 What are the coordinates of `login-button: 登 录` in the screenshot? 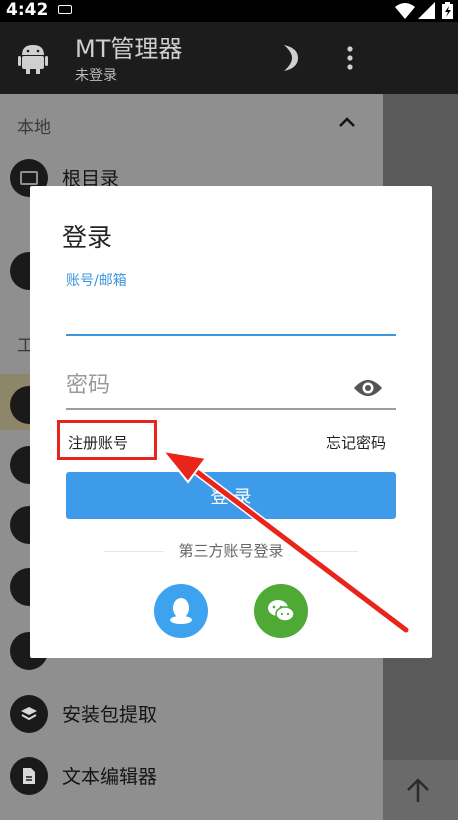 It's located at (231, 495).